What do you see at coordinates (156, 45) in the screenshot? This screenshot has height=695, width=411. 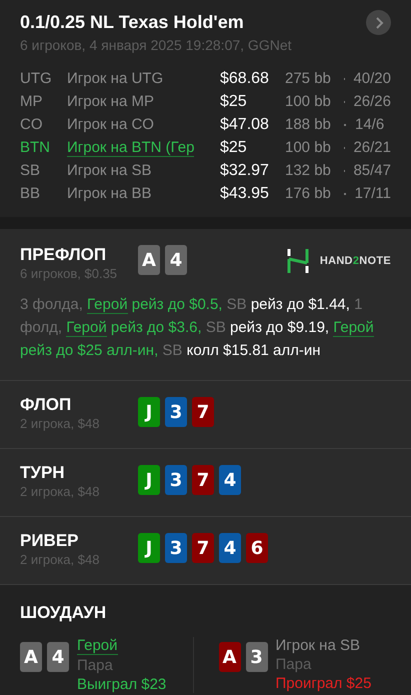 I see `game-info: 6 игроков, 4 января 2025 19:28:07, GGNet` at bounding box center [156, 45].